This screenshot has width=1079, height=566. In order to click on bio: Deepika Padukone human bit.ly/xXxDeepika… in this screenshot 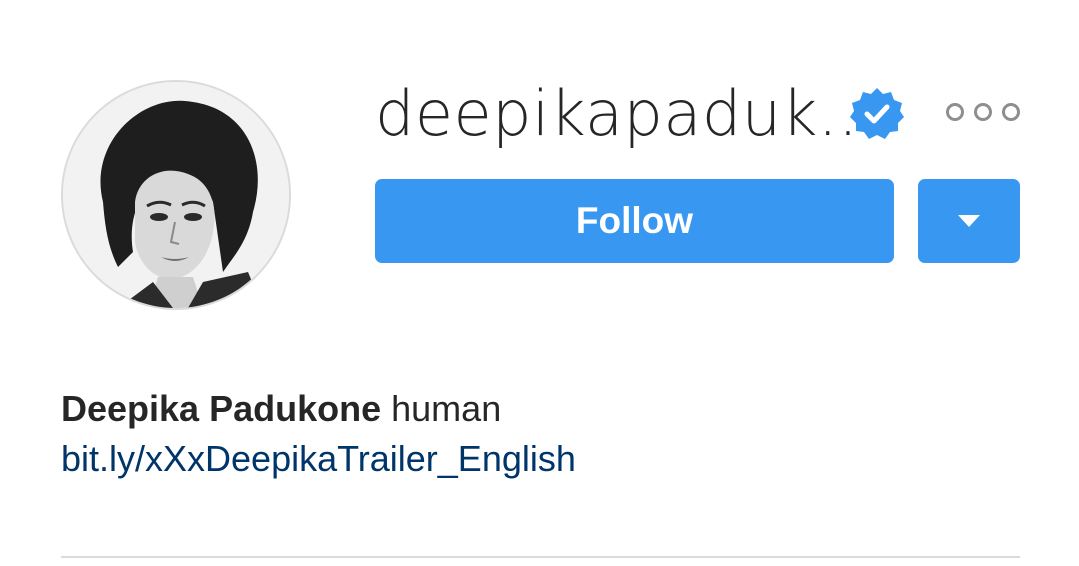, I will do `click(318, 434)`.